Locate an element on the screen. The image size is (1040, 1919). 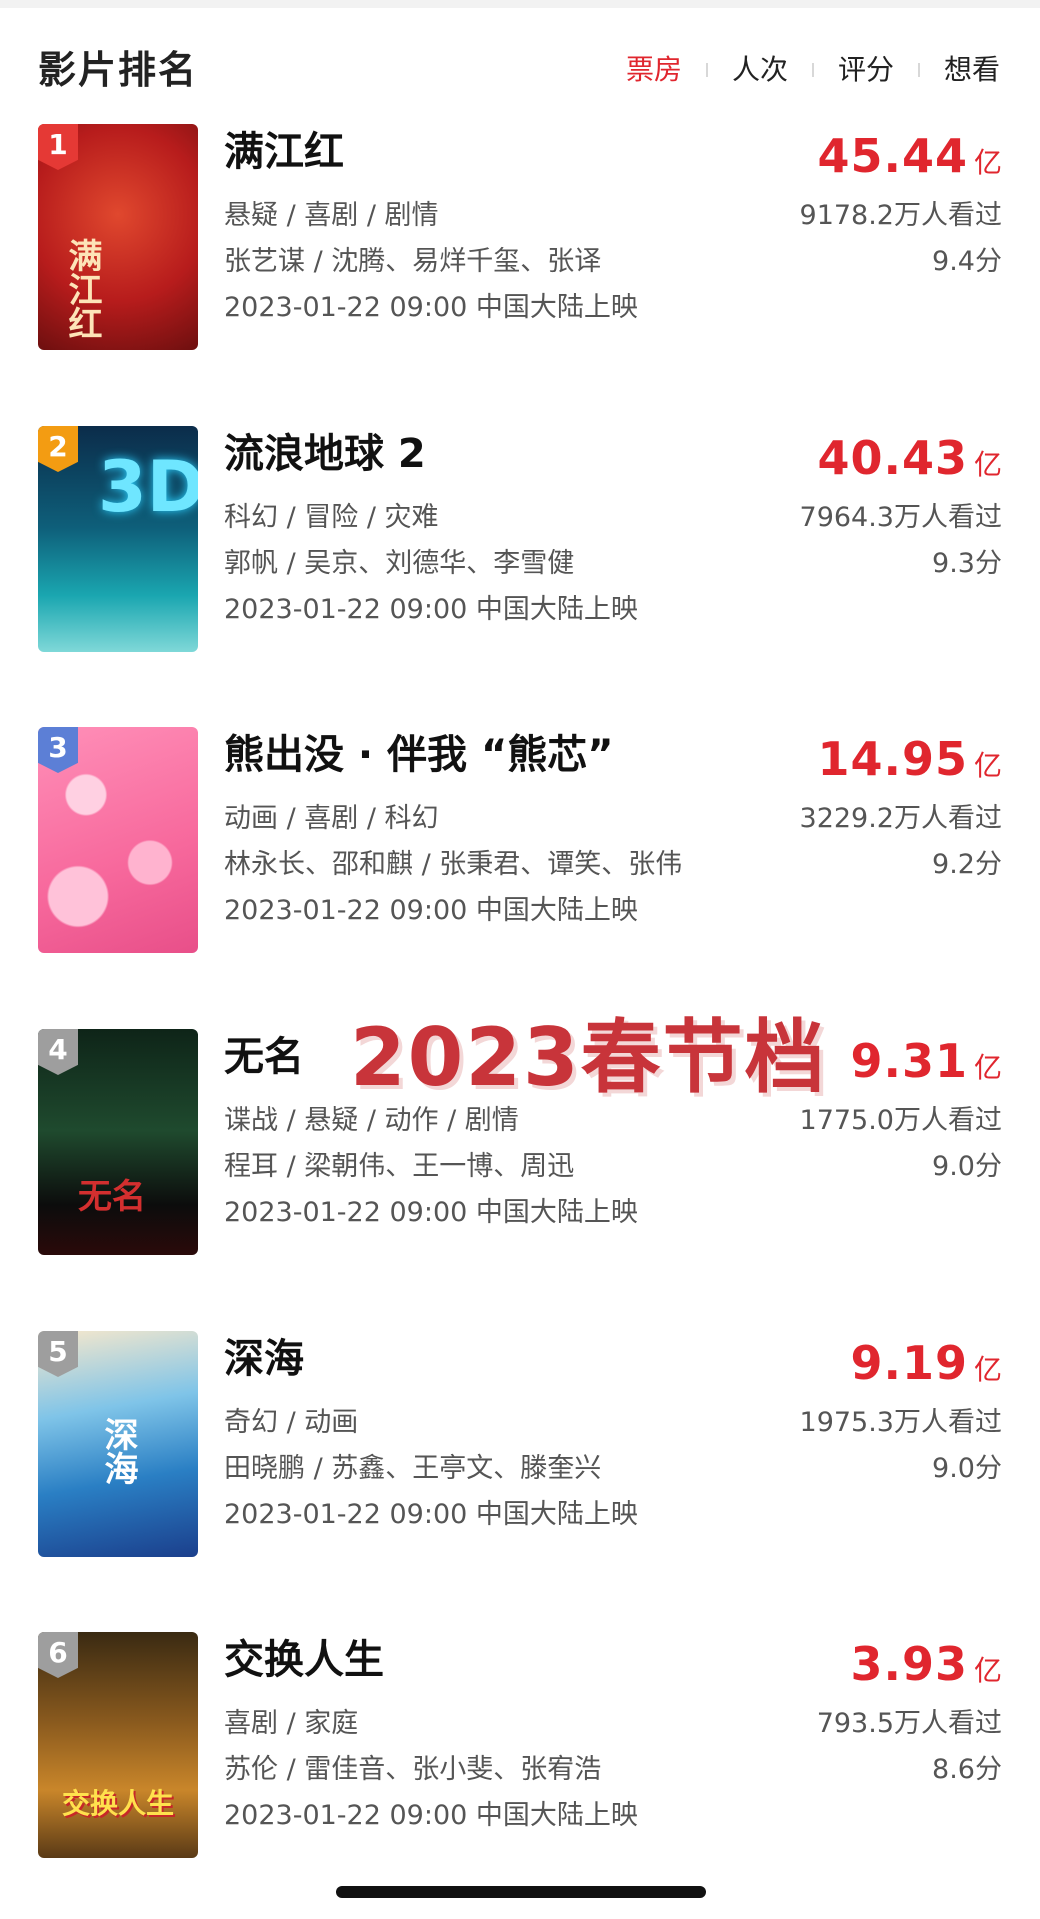
watermark-overlay-text: 2023春节档 is located at coordinates (588, 1057).